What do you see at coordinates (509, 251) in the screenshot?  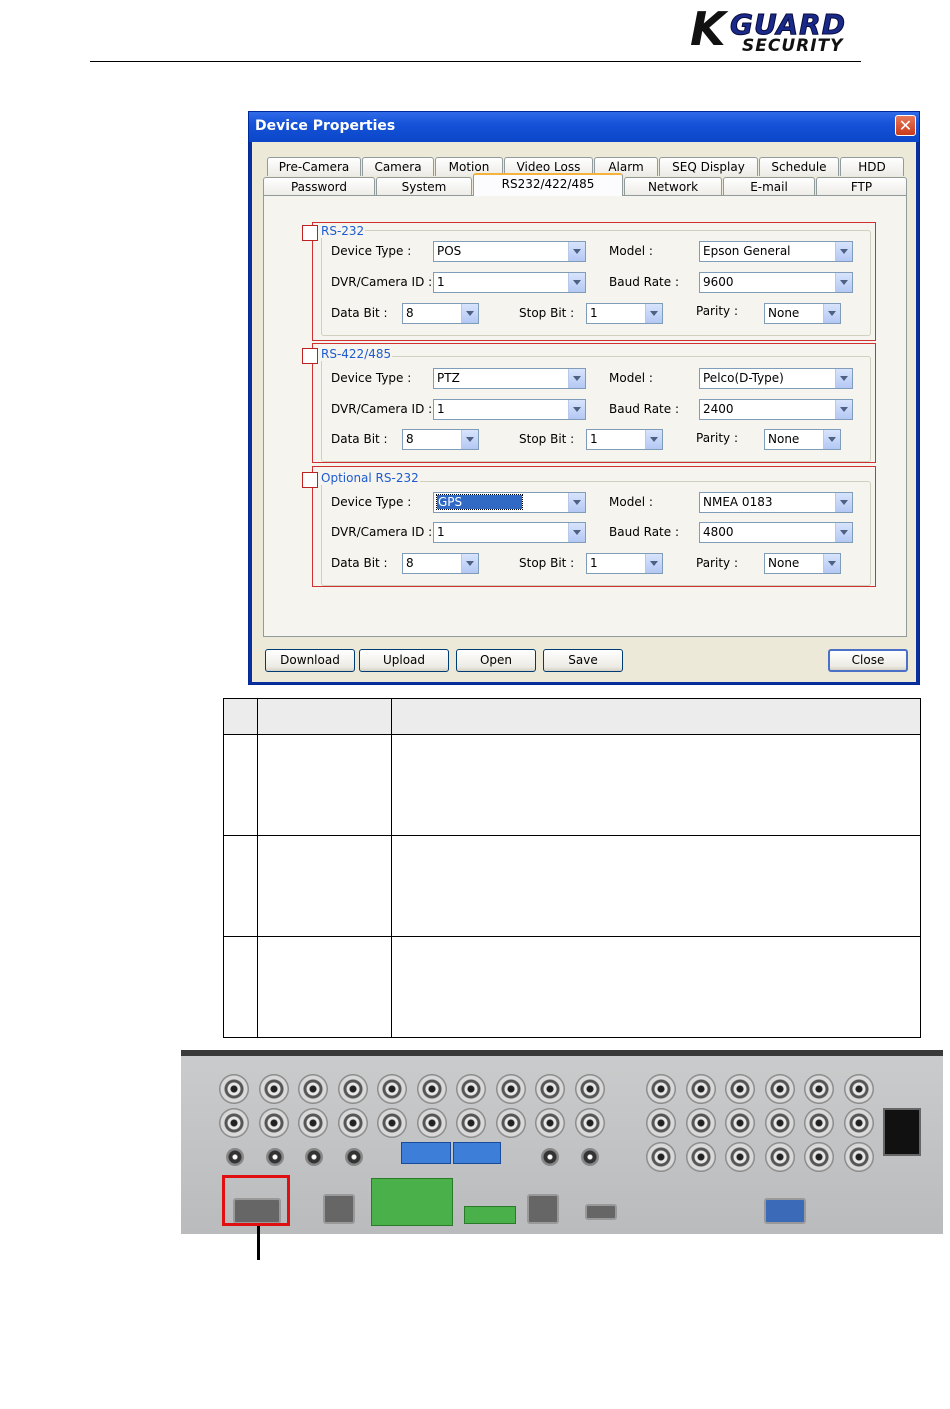 I see `device-type-select: POS` at bounding box center [509, 251].